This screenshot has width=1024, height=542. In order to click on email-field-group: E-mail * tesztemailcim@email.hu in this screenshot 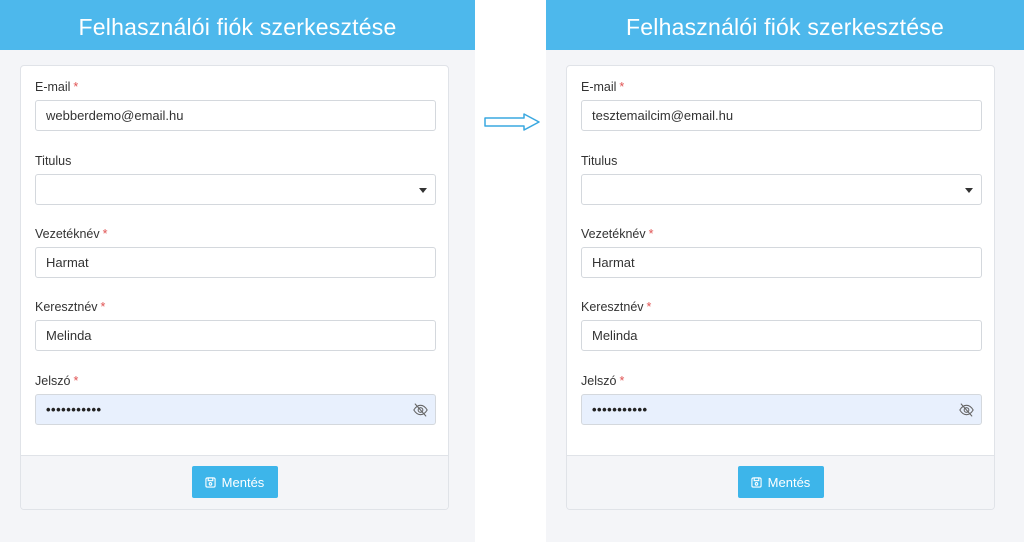, I will do `click(781, 104)`.